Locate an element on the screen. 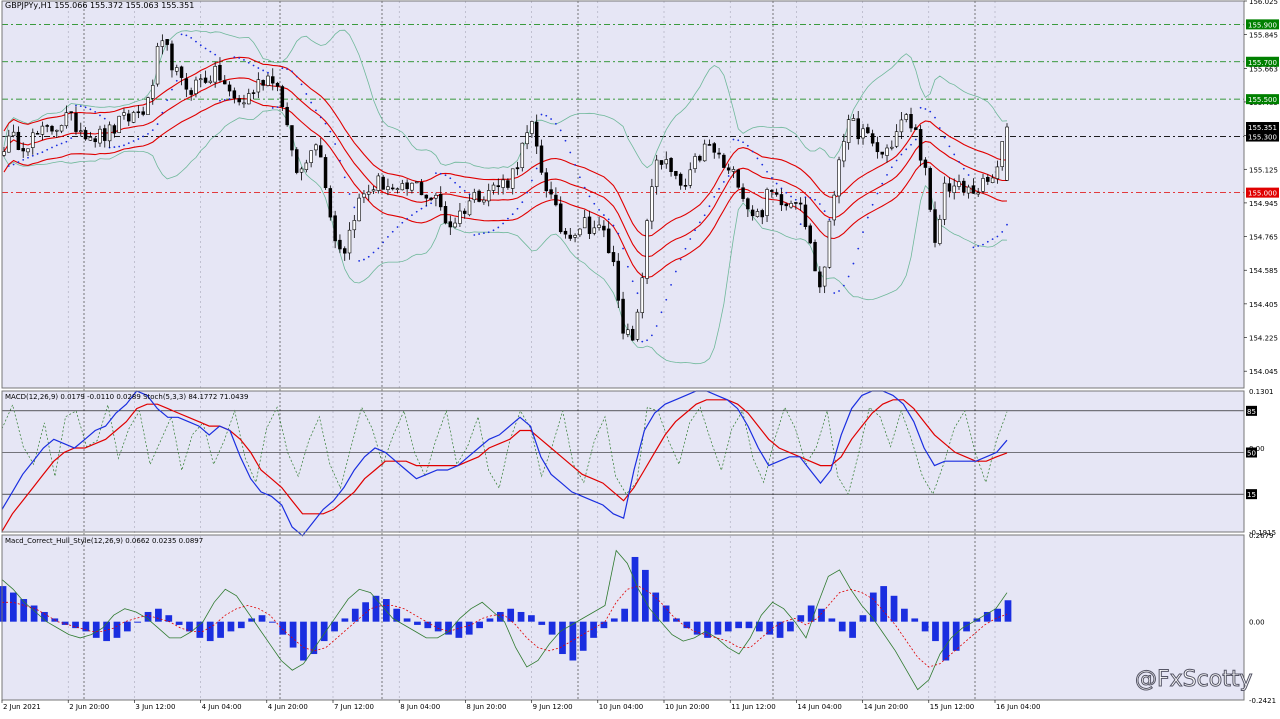  time-tick-label: 7 Jun 12:00 is located at coordinates (354, 707).